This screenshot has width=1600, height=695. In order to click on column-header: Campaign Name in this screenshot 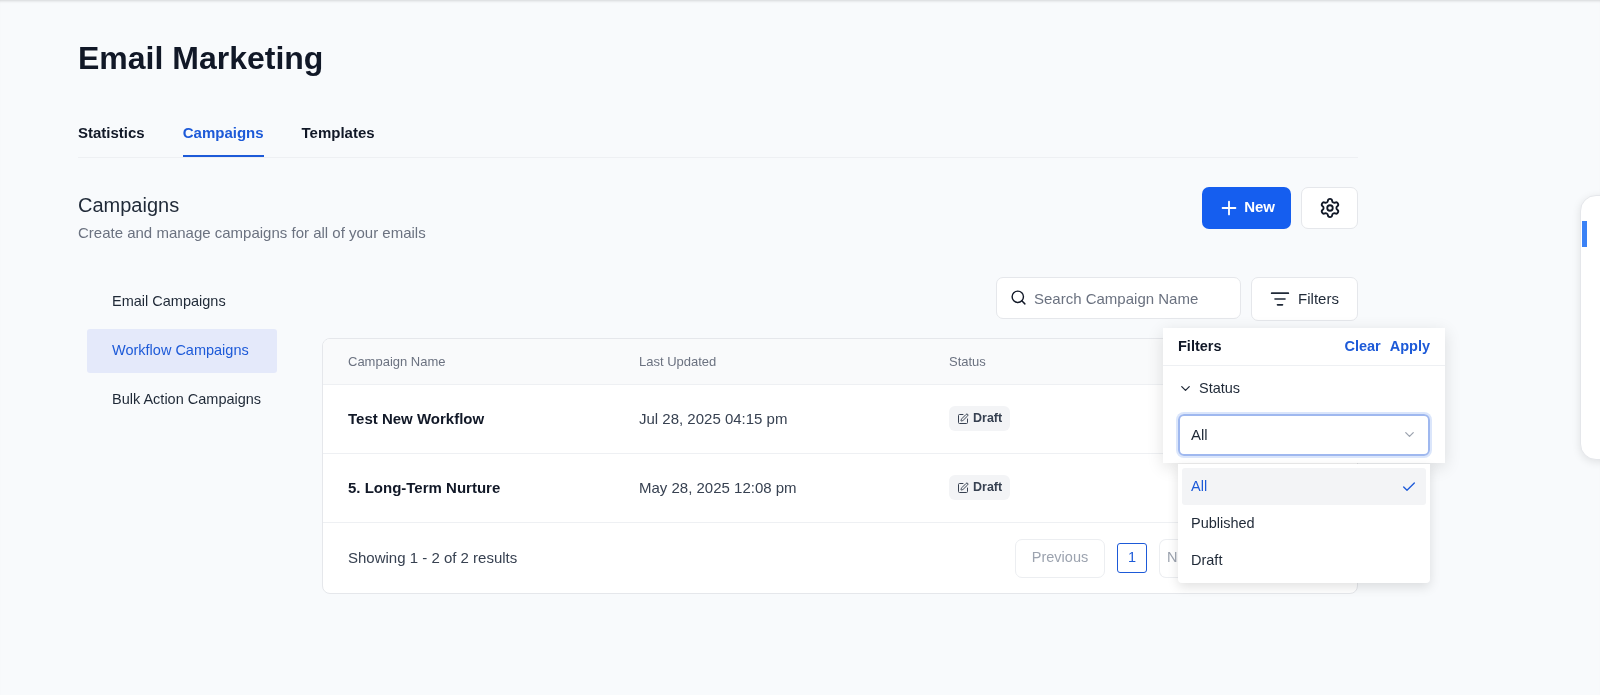, I will do `click(397, 361)`.